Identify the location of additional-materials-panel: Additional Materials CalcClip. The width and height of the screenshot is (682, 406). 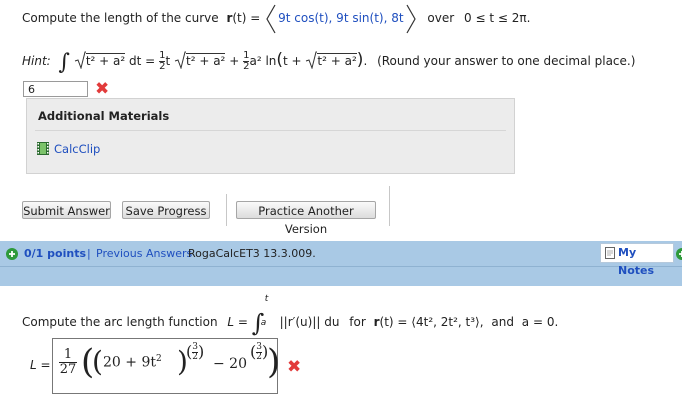
(270, 136).